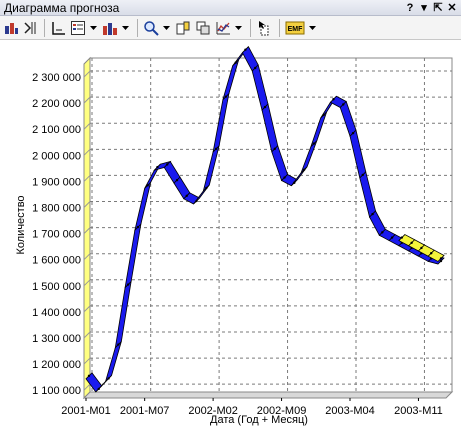 The width and height of the screenshot is (461, 434). I want to click on legend-icon, so click(78, 27).